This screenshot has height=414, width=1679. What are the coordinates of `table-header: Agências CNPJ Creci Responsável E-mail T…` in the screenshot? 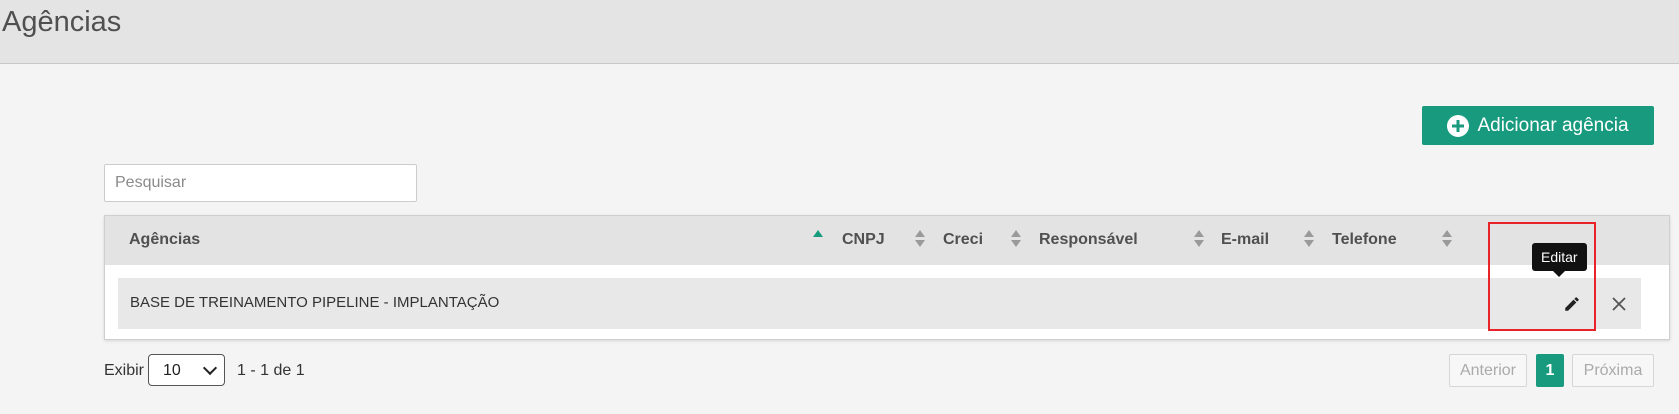 It's located at (887, 240).